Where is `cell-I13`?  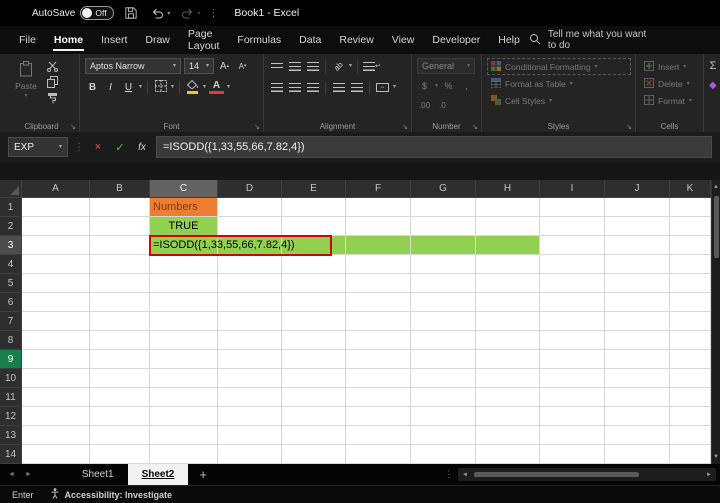
cell-I13 is located at coordinates (572, 435).